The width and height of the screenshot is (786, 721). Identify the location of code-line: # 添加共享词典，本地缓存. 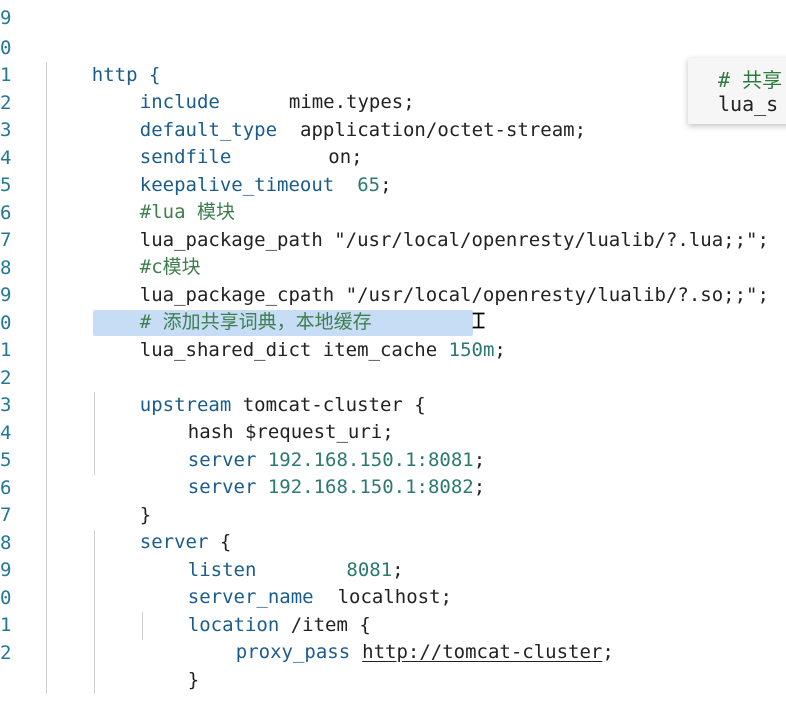
(233, 307).